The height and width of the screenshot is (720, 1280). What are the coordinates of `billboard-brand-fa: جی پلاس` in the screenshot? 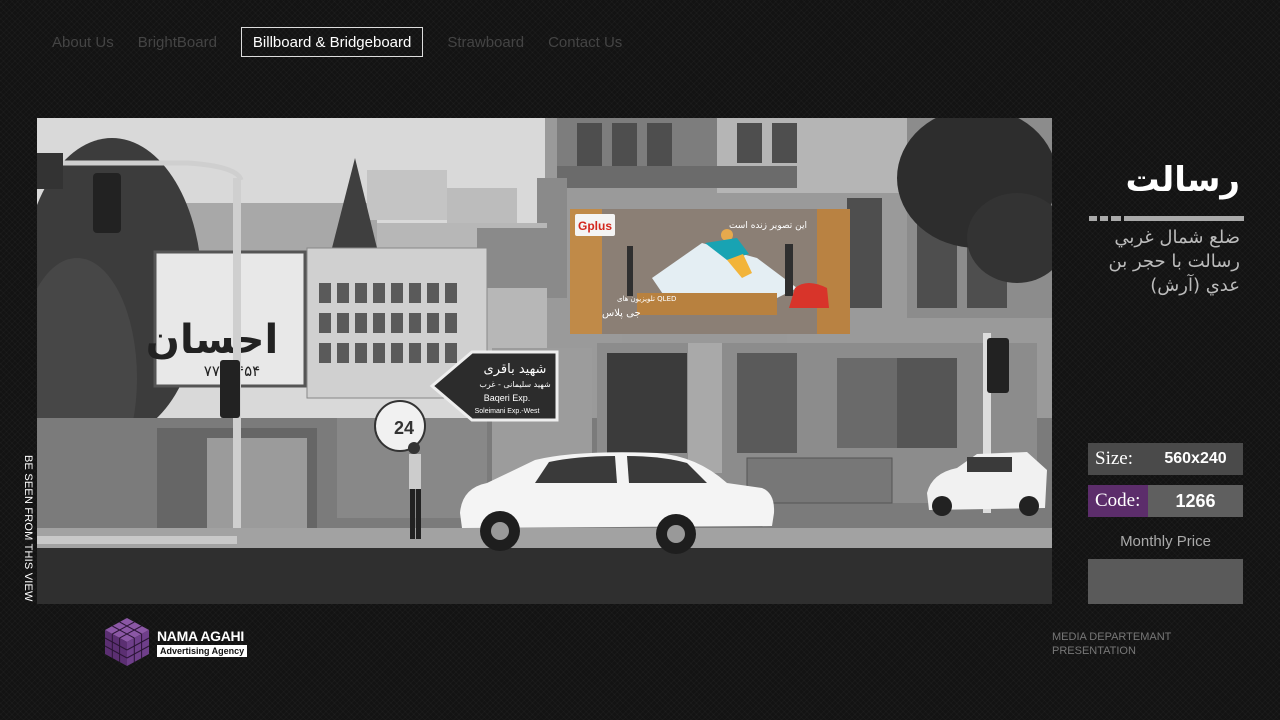 It's located at (621, 313).